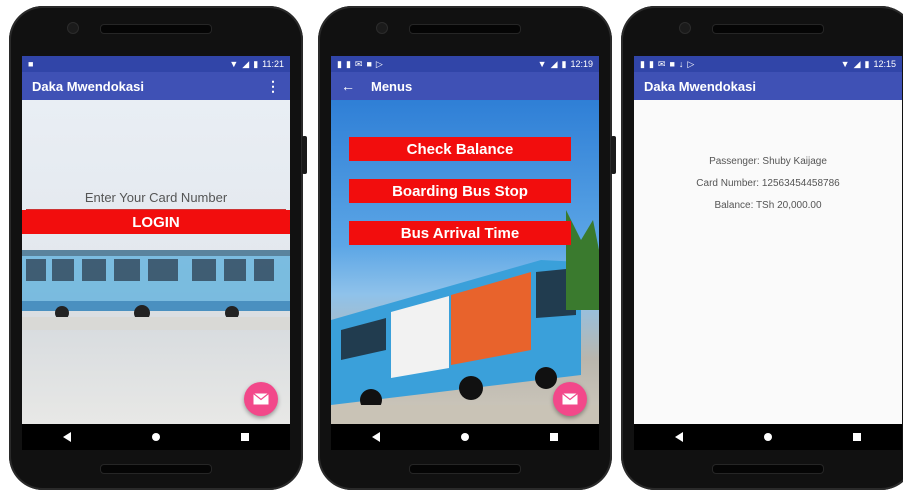 The image size is (903, 493). I want to click on status-time: 12:19, so click(581, 64).